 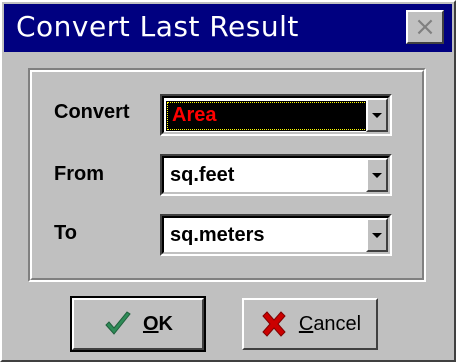 What do you see at coordinates (65, 233) in the screenshot?
I see `to-label: To` at bounding box center [65, 233].